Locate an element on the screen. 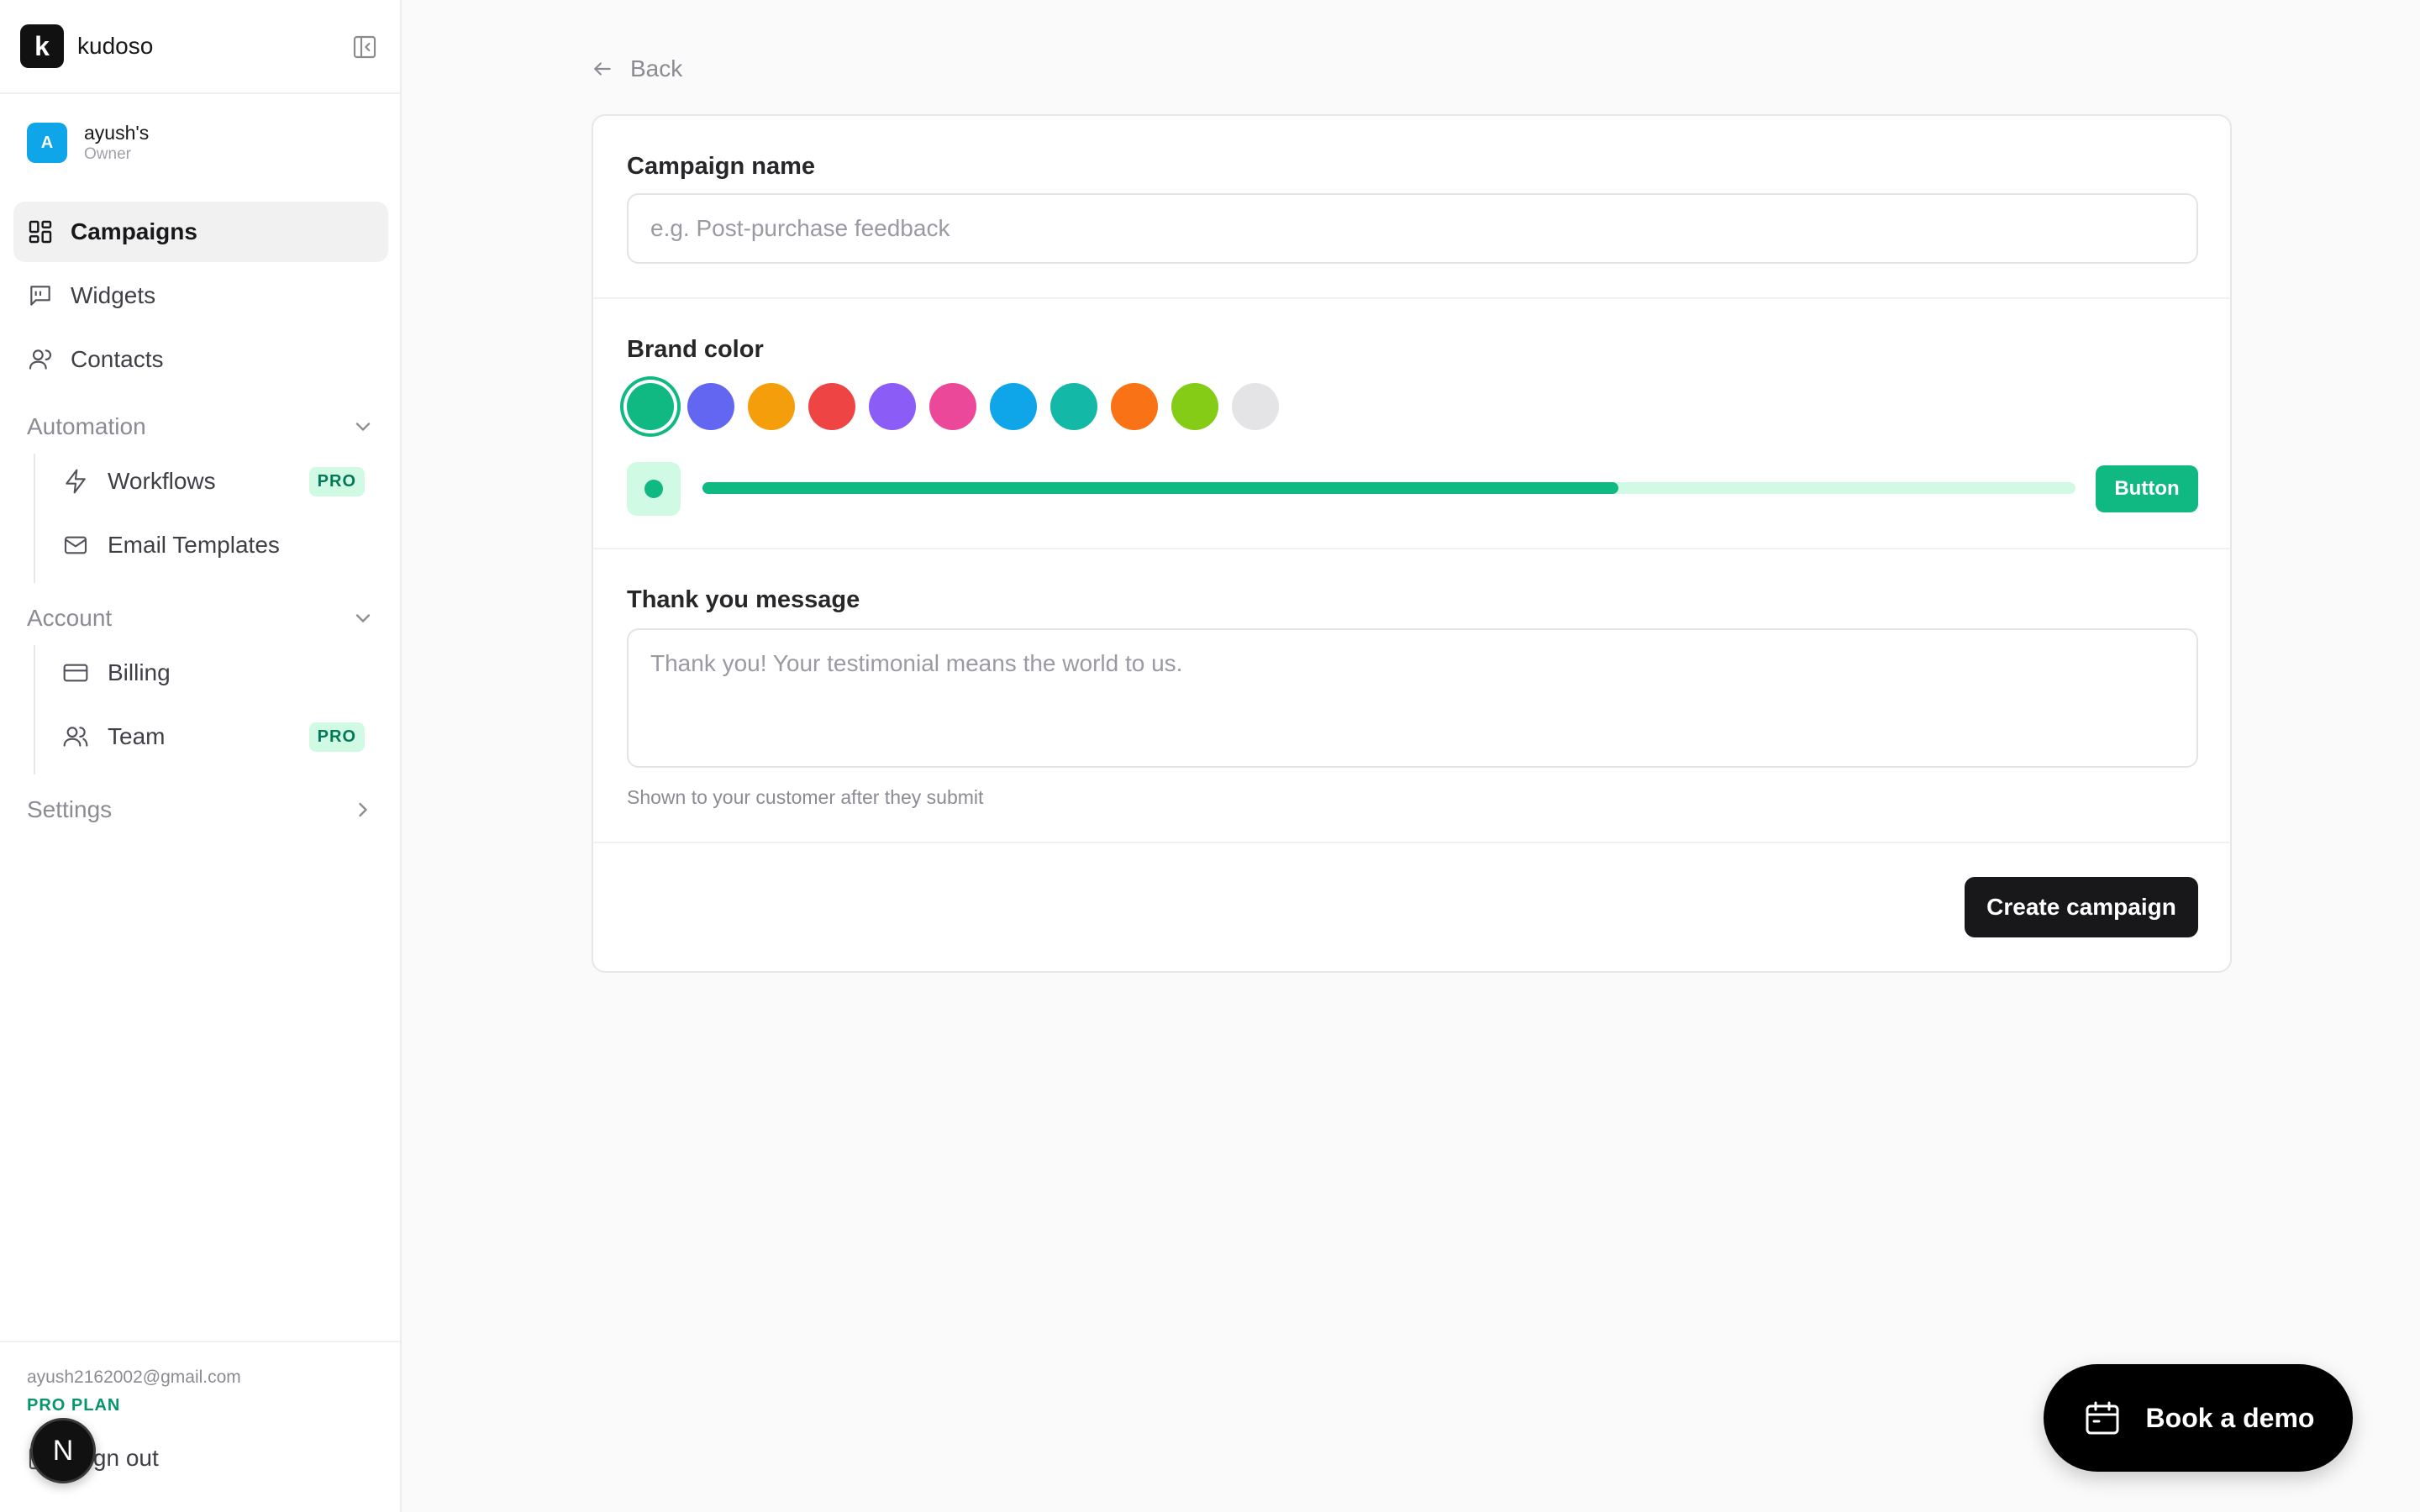 This screenshot has height=1512, width=2420. nav-widgets-label: Widgets is located at coordinates (113, 295).